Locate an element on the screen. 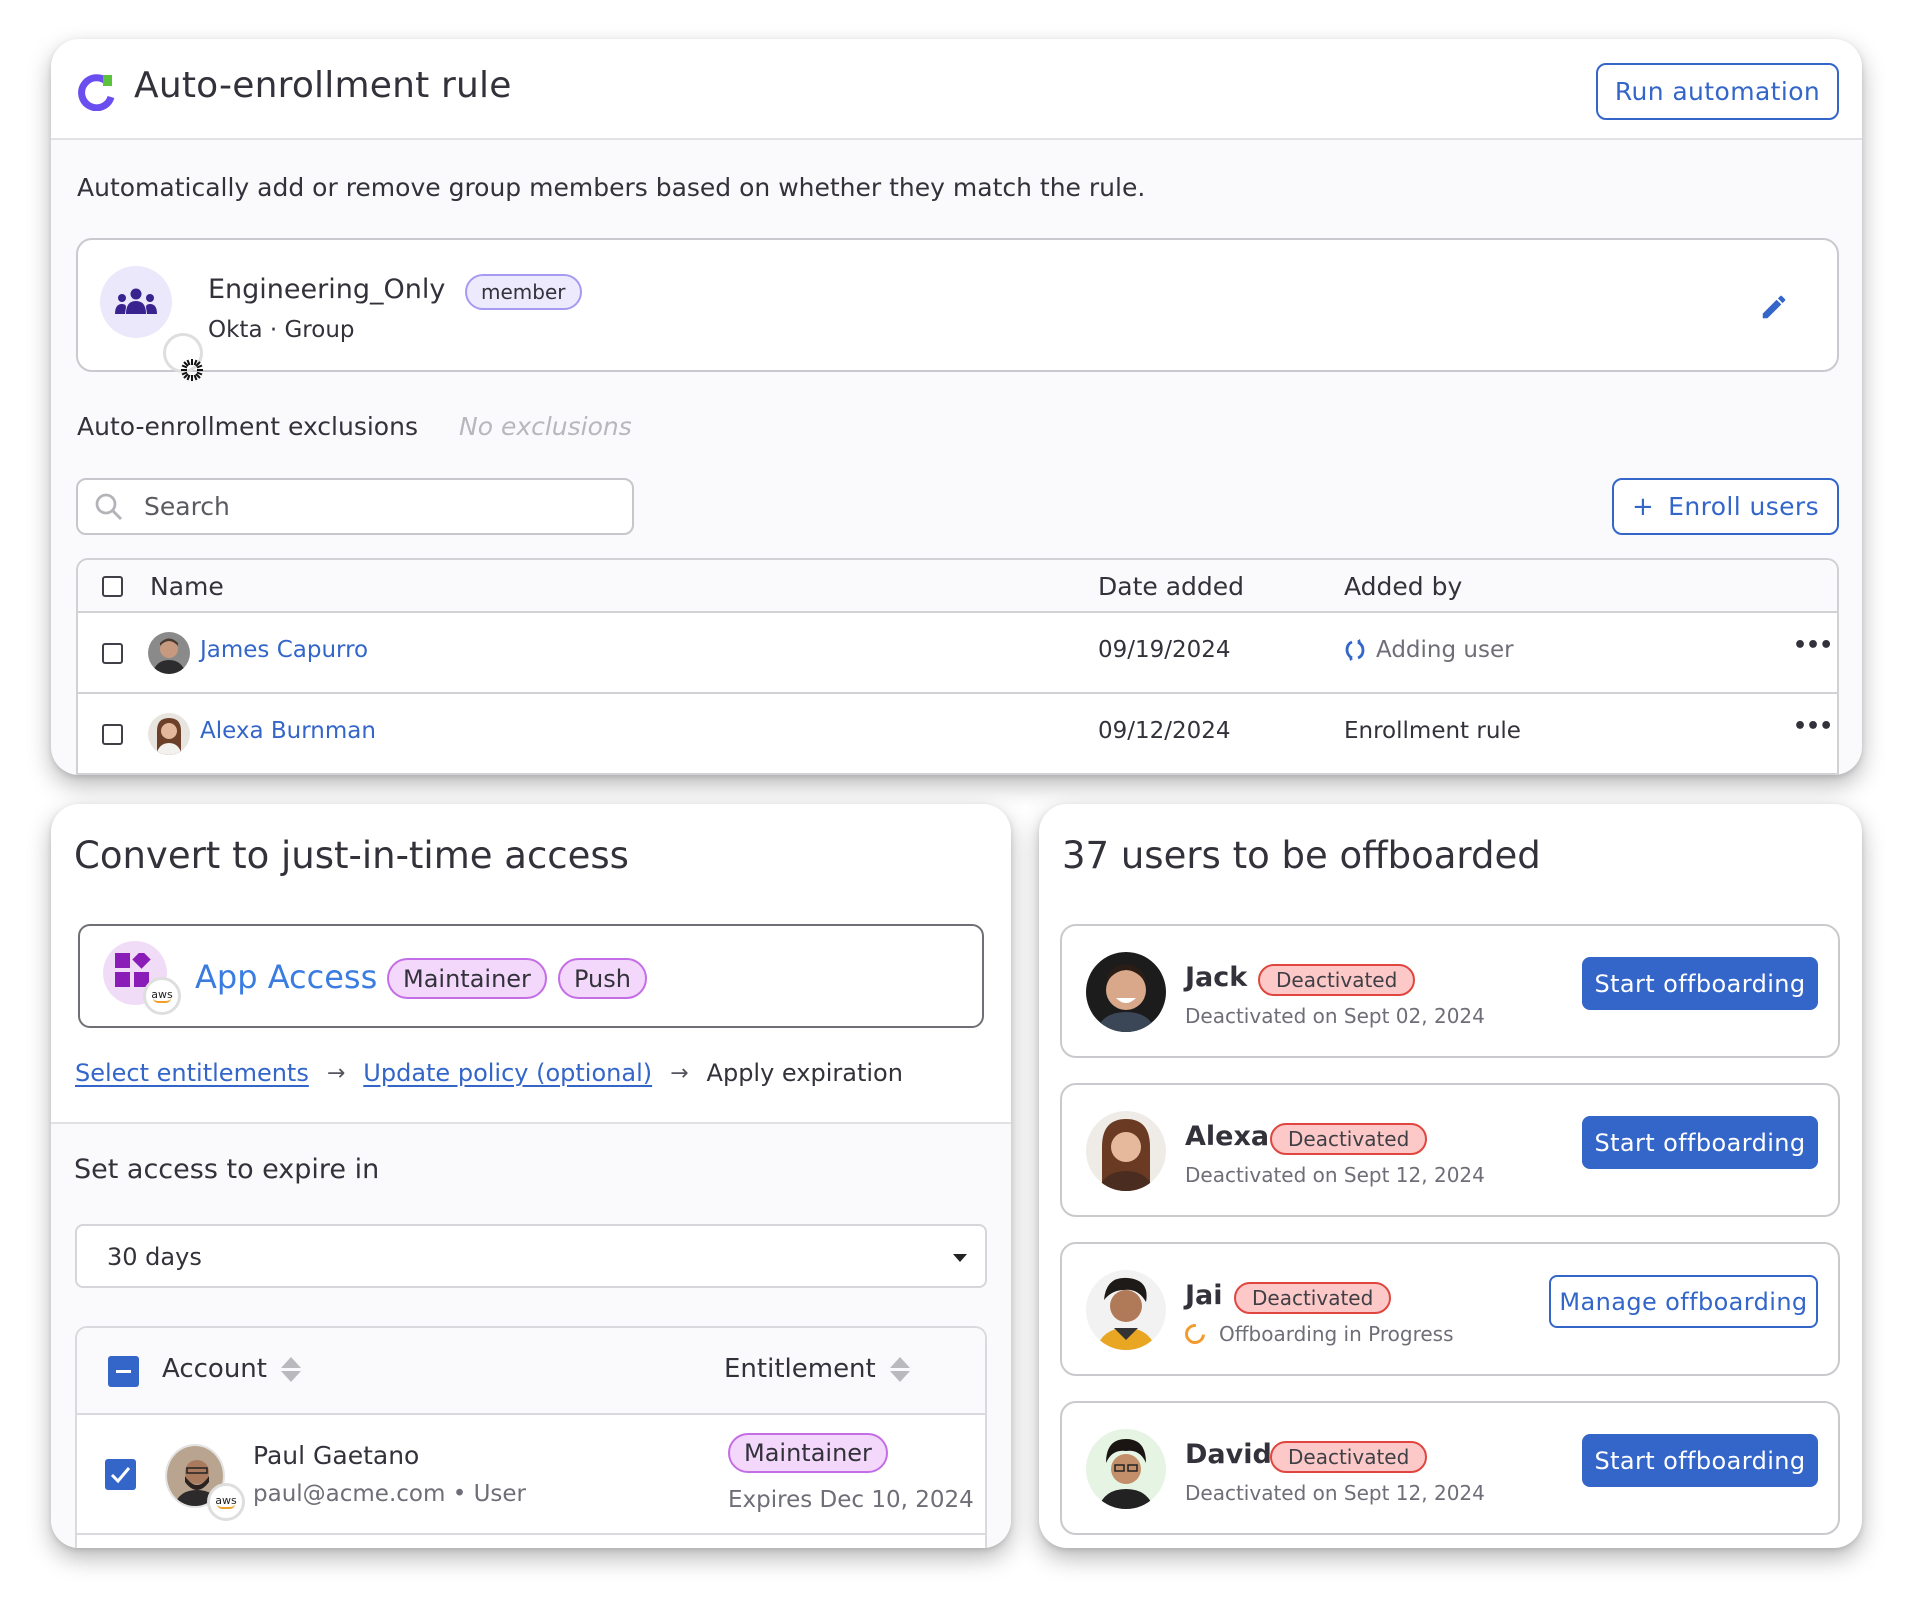  group-avatar is located at coordinates (151, 323).